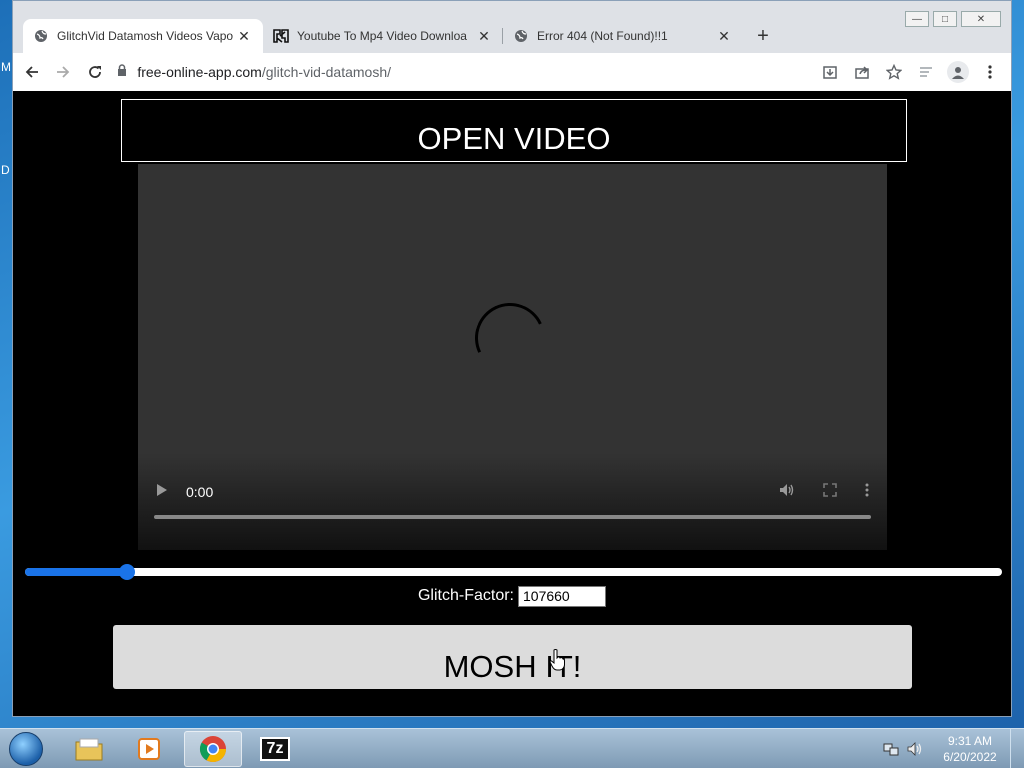  I want to click on hand-cursor-icon, so click(557, 660).